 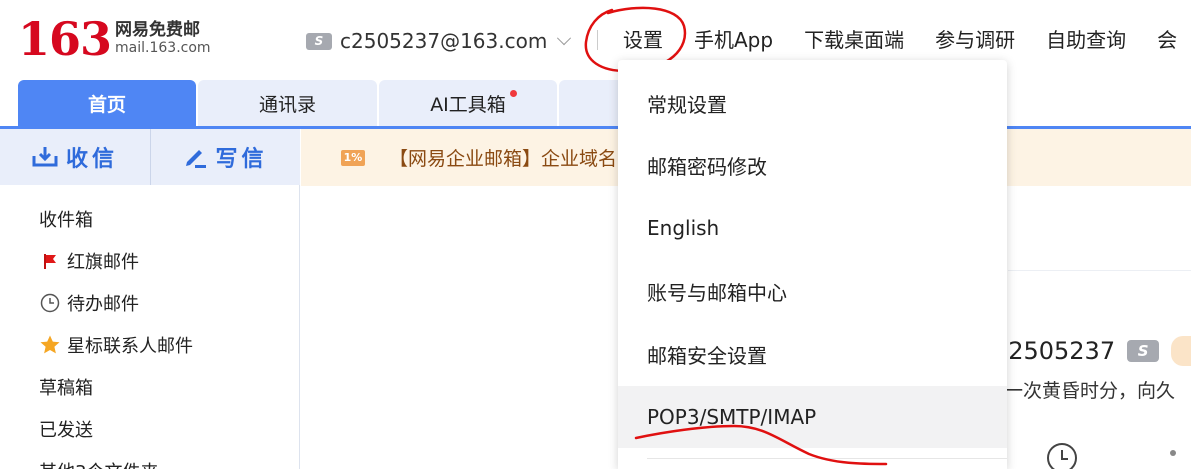 What do you see at coordinates (907, 40) in the screenshot?
I see `top-nav: 设置 手机App 下载桌面端 参与调研 自助查询 会` at bounding box center [907, 40].